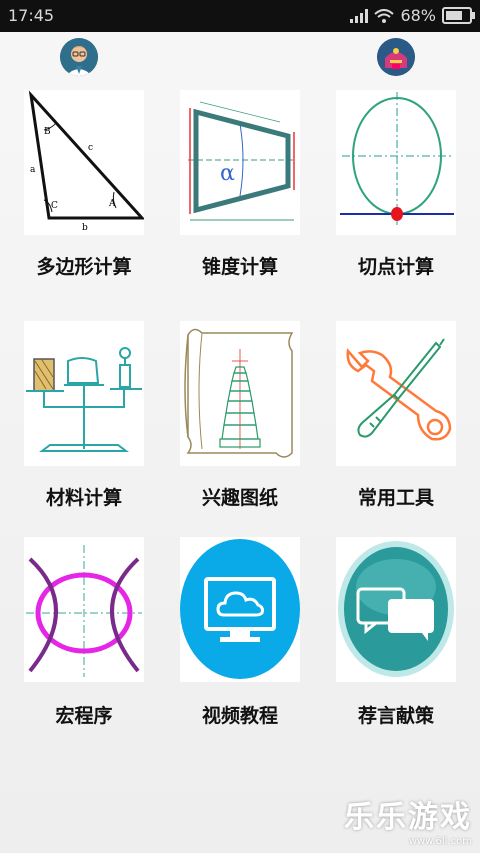 This screenshot has width=480, height=853. Describe the element at coordinates (84, 267) in the screenshot. I see `tile-label: 多边形计算` at that location.